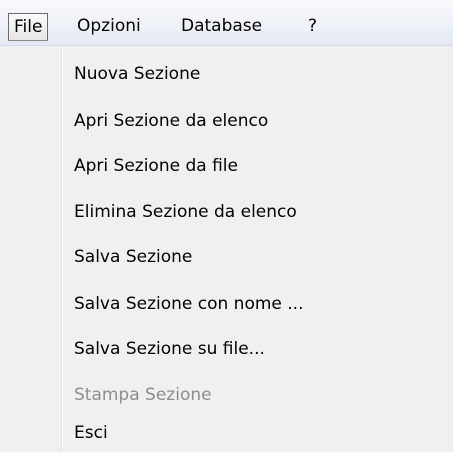 This screenshot has width=453, height=455. I want to click on menu-item-apri-sezione-da-file: Apri Sezione da file, so click(258, 166).